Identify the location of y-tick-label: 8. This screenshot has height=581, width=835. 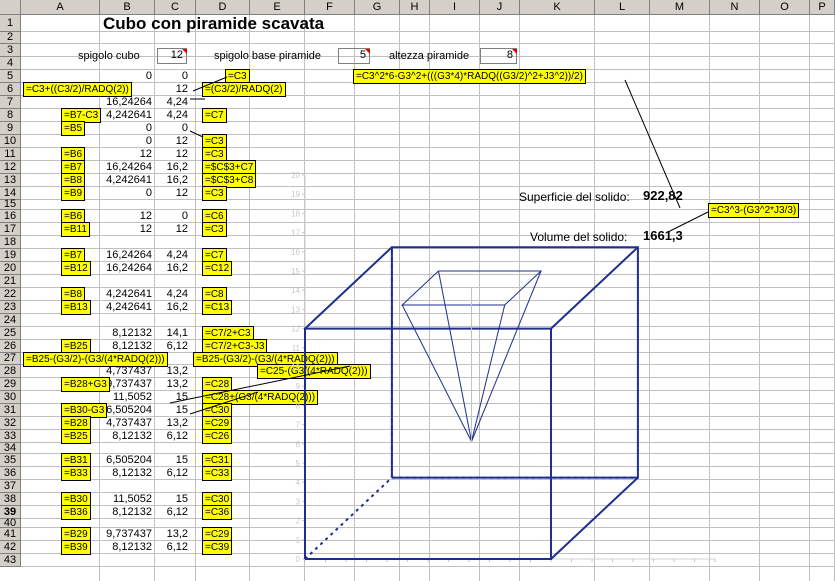
(298, 405).